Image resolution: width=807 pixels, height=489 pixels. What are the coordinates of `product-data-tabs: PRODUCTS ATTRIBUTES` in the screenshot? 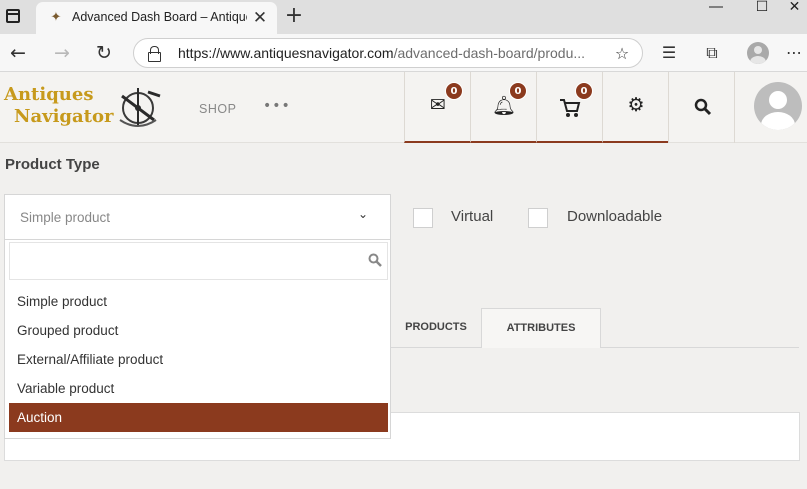 It's located at (595, 328).